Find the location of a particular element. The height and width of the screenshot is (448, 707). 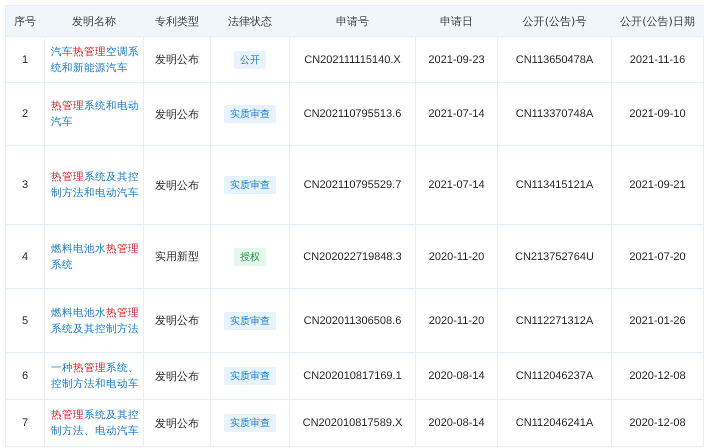

application-number: CN202110795513.6 is located at coordinates (353, 114).